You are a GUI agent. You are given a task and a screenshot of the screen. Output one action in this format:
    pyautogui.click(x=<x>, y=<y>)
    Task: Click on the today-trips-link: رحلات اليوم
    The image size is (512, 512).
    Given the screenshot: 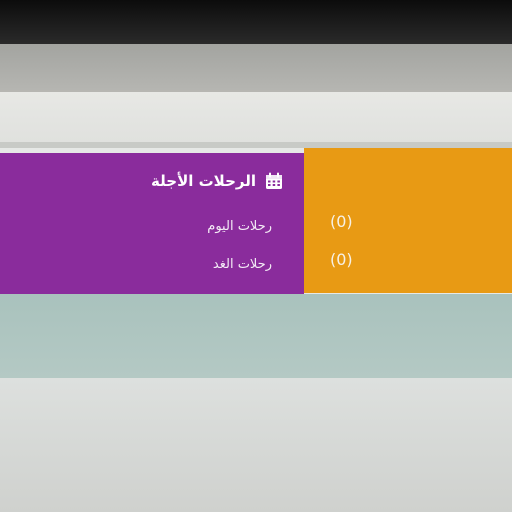 What is the action you would take?
    pyautogui.click(x=239, y=226)
    